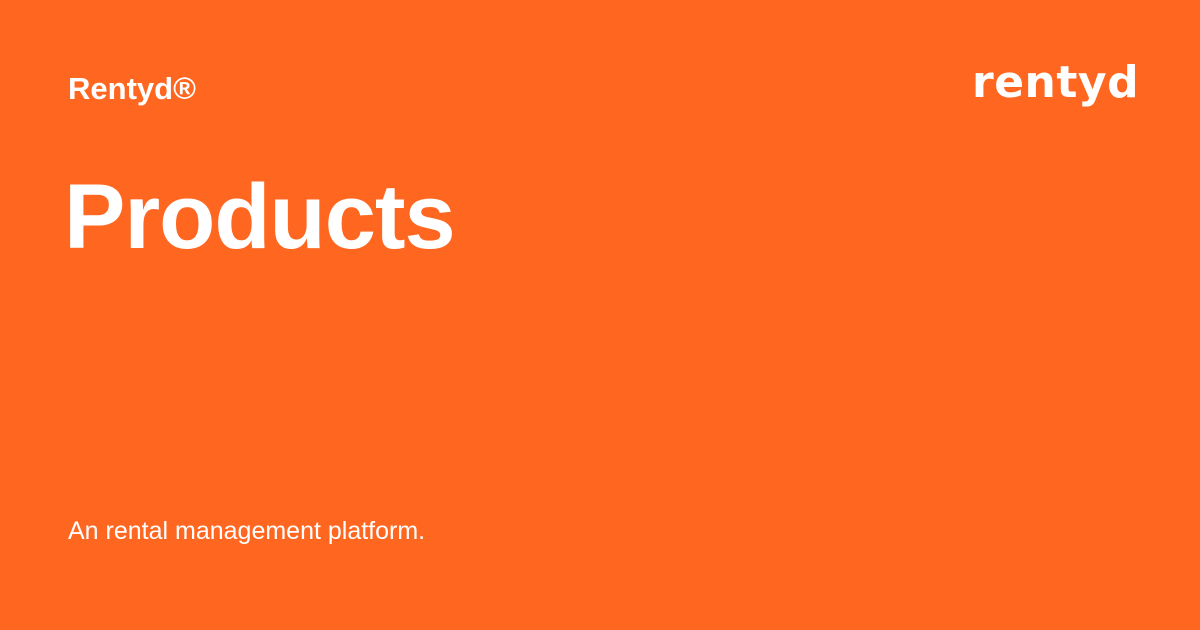  Describe the element at coordinates (247, 531) in the screenshot. I see `tagline: An rental management platform.` at that location.